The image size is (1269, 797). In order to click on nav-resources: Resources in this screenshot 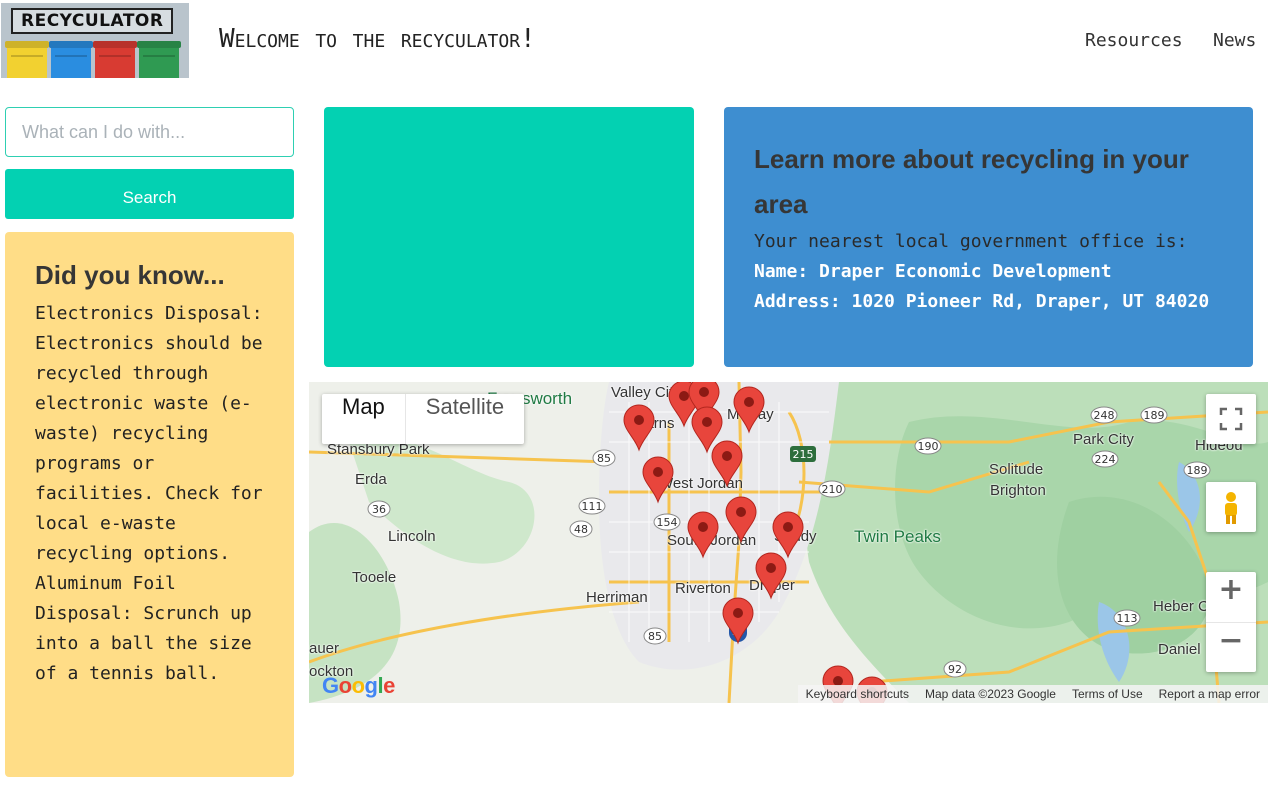, I will do `click(1134, 40)`.